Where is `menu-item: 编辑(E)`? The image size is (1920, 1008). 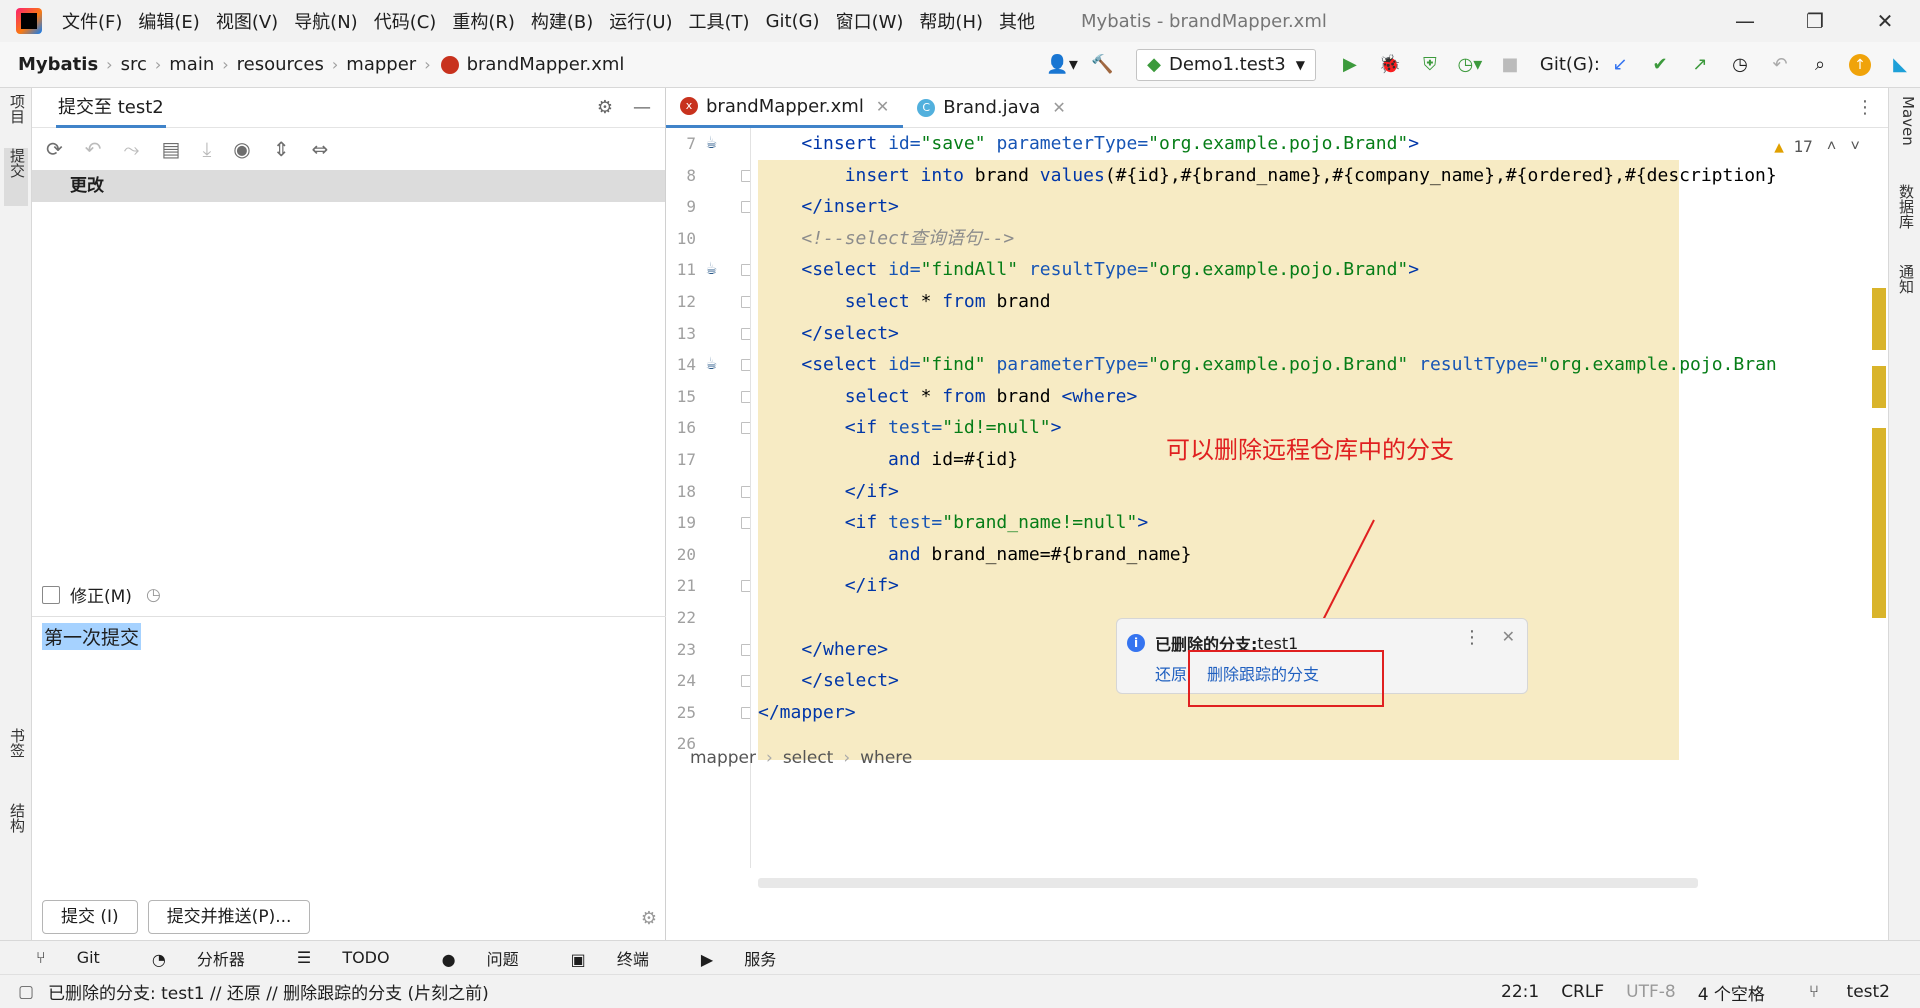 menu-item: 编辑(E) is located at coordinates (168, 21).